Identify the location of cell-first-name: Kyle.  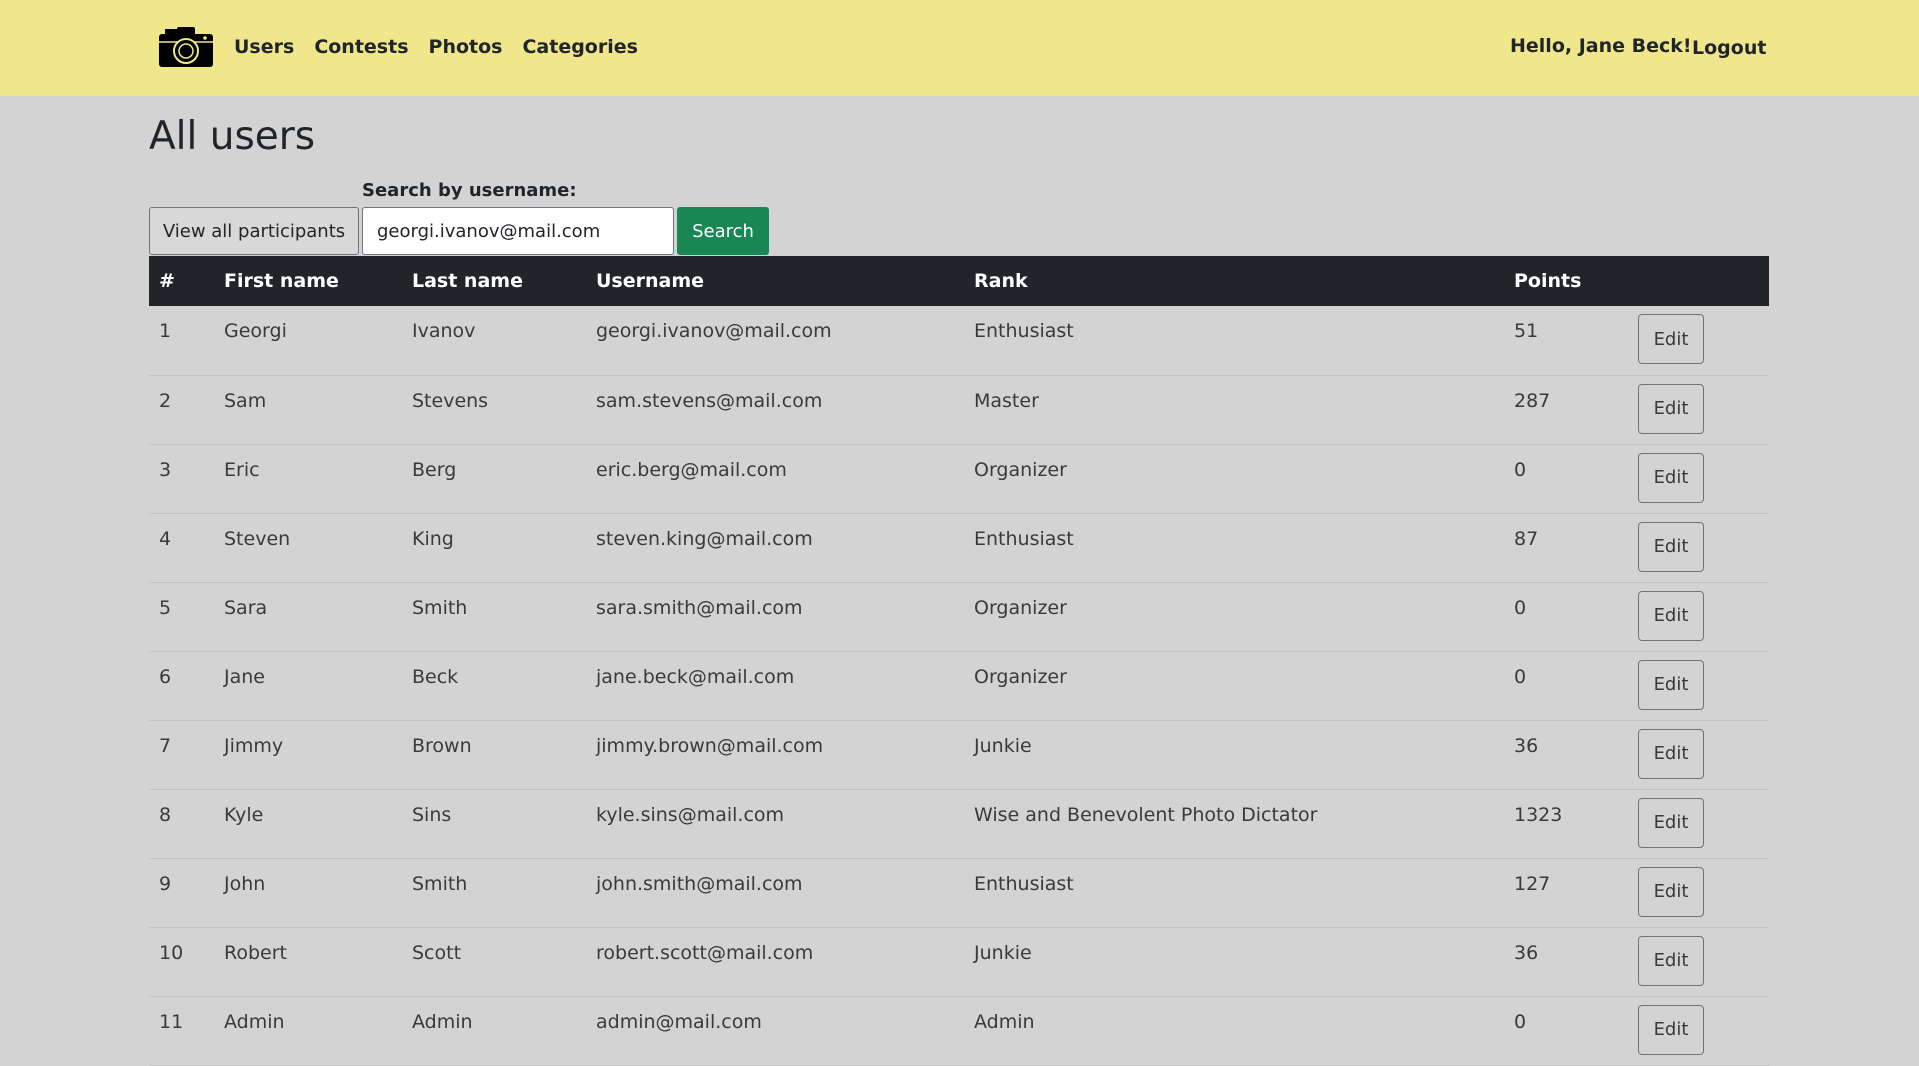
(244, 814).